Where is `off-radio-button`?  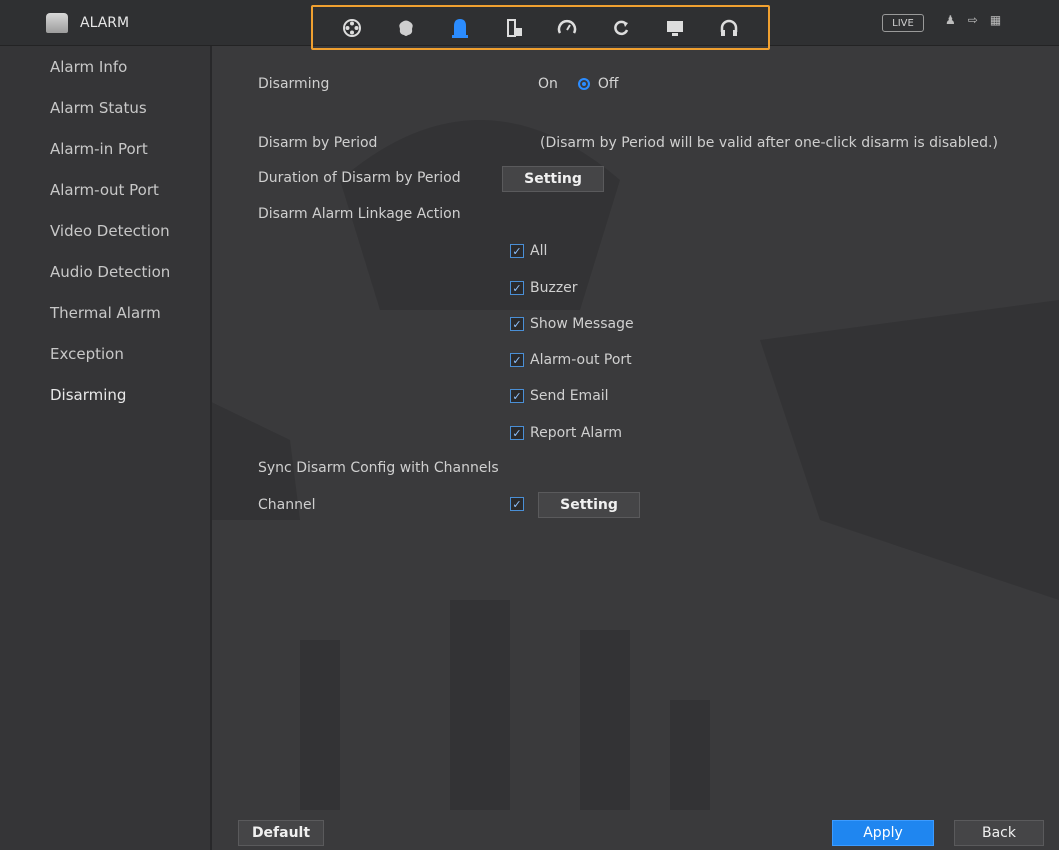
off-radio-button is located at coordinates (583, 84).